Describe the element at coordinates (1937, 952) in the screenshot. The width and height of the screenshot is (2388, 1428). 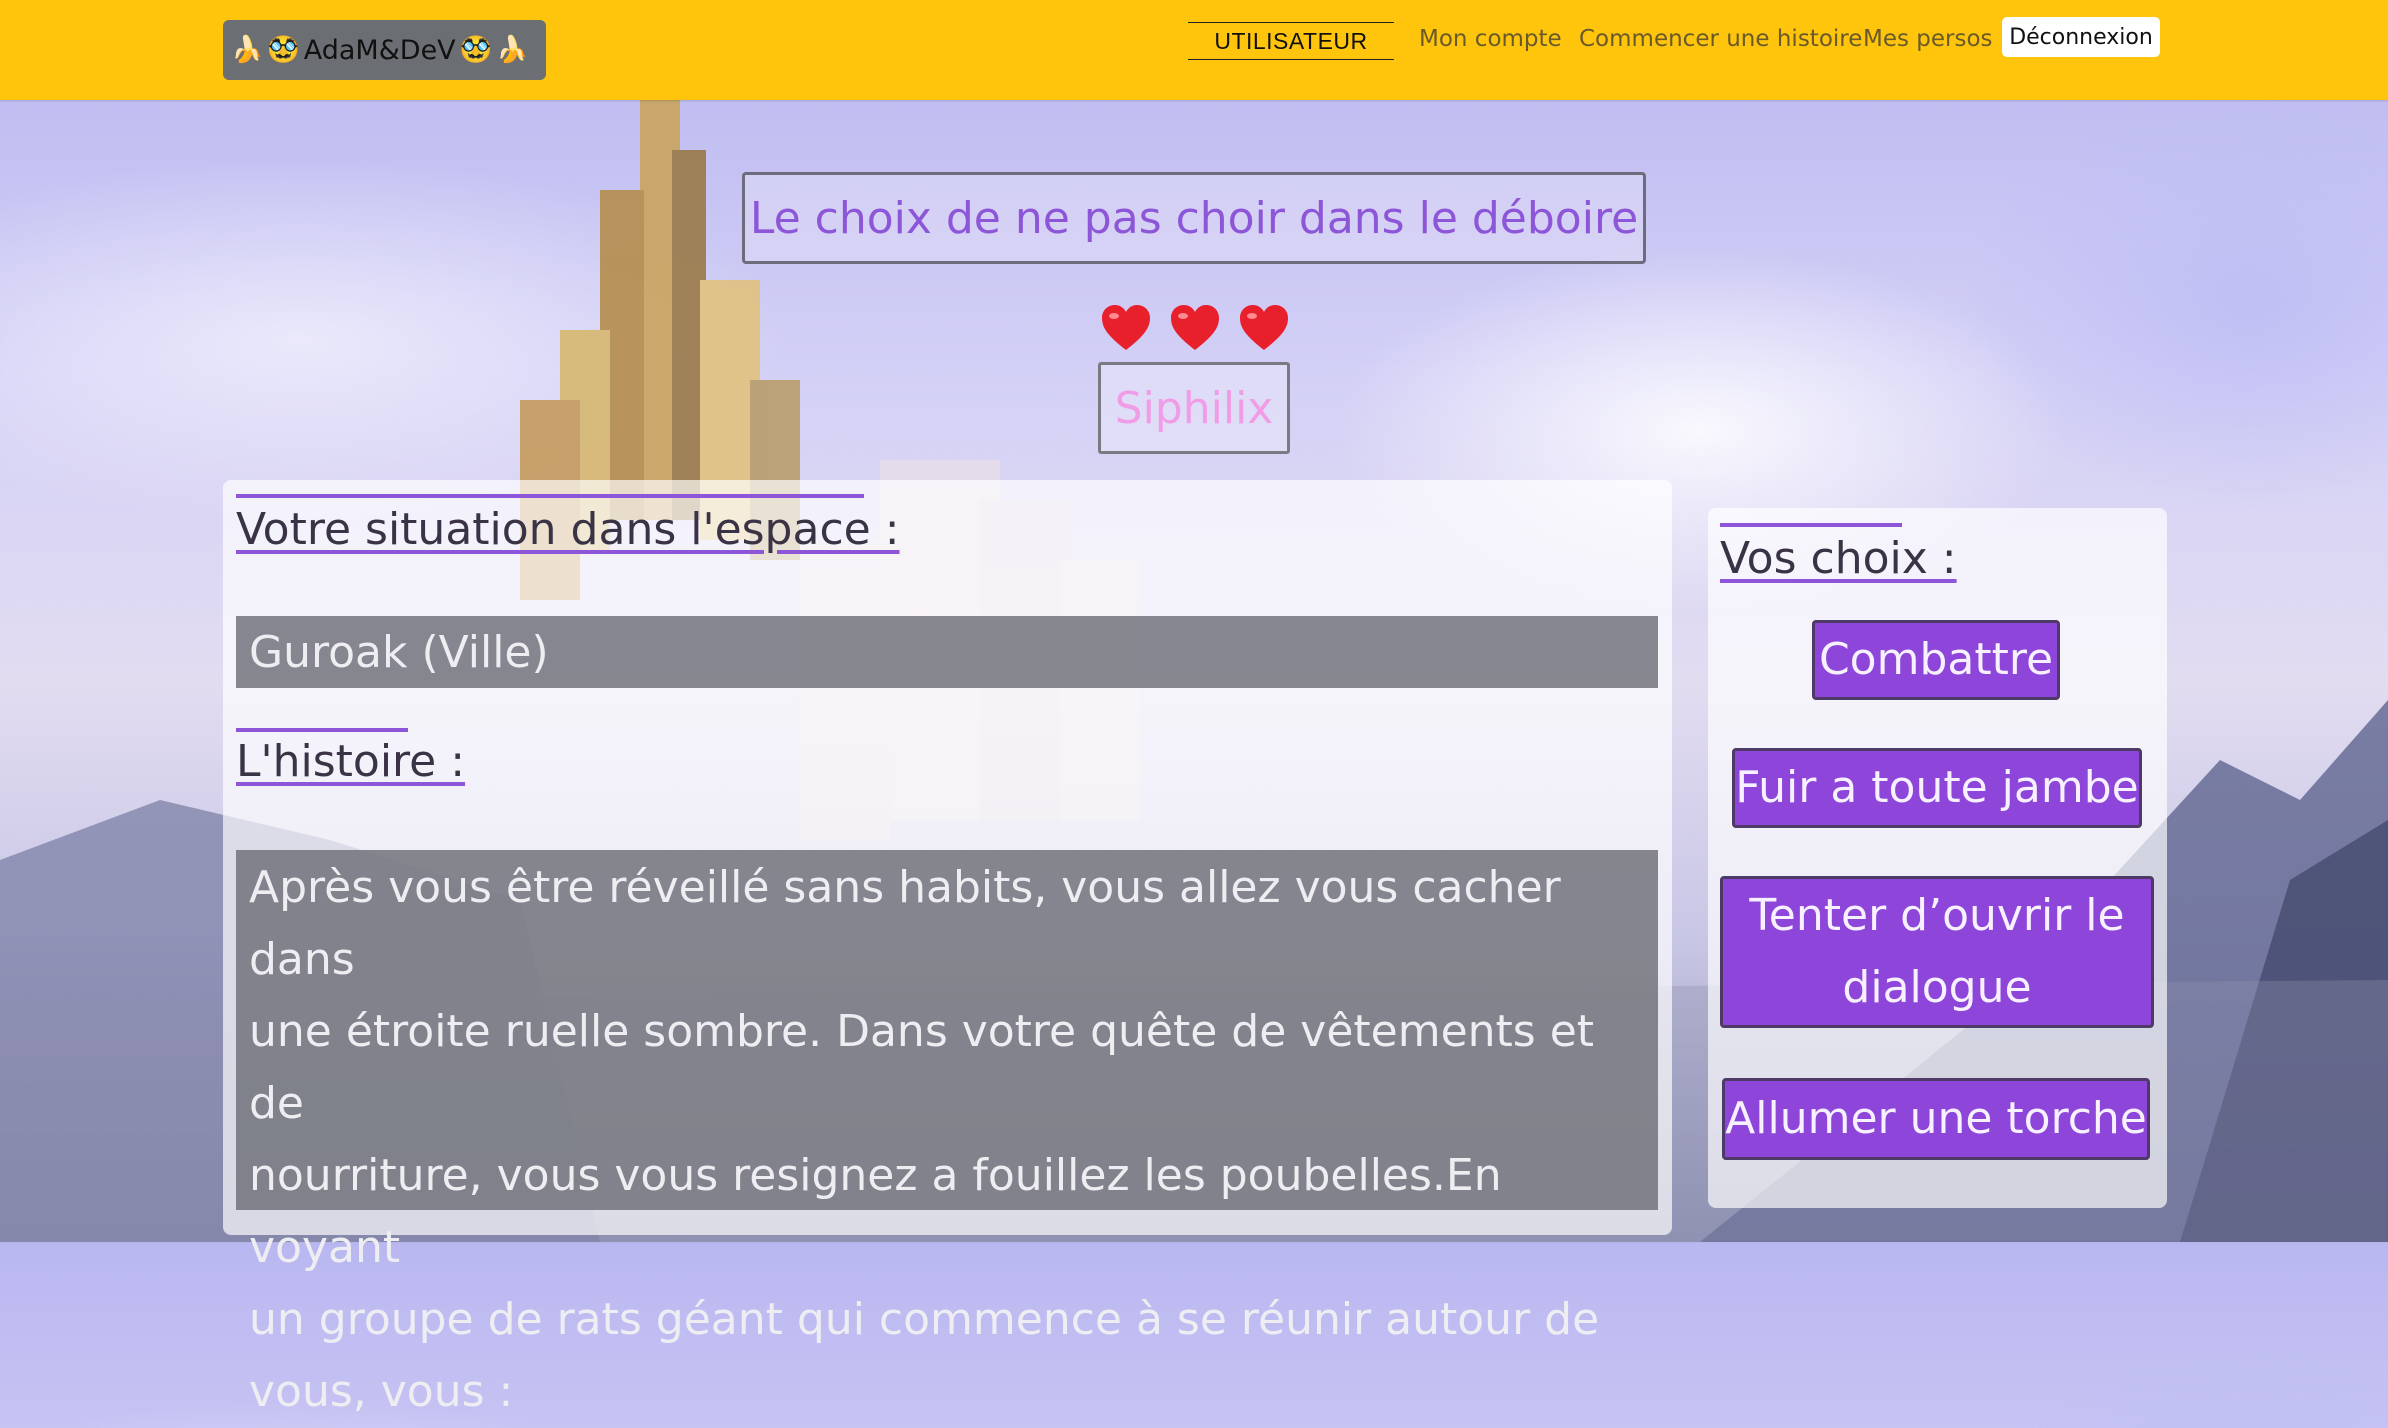
I see `choice-dialogue-button: Tenter d’ouvrir le dialogue` at that location.